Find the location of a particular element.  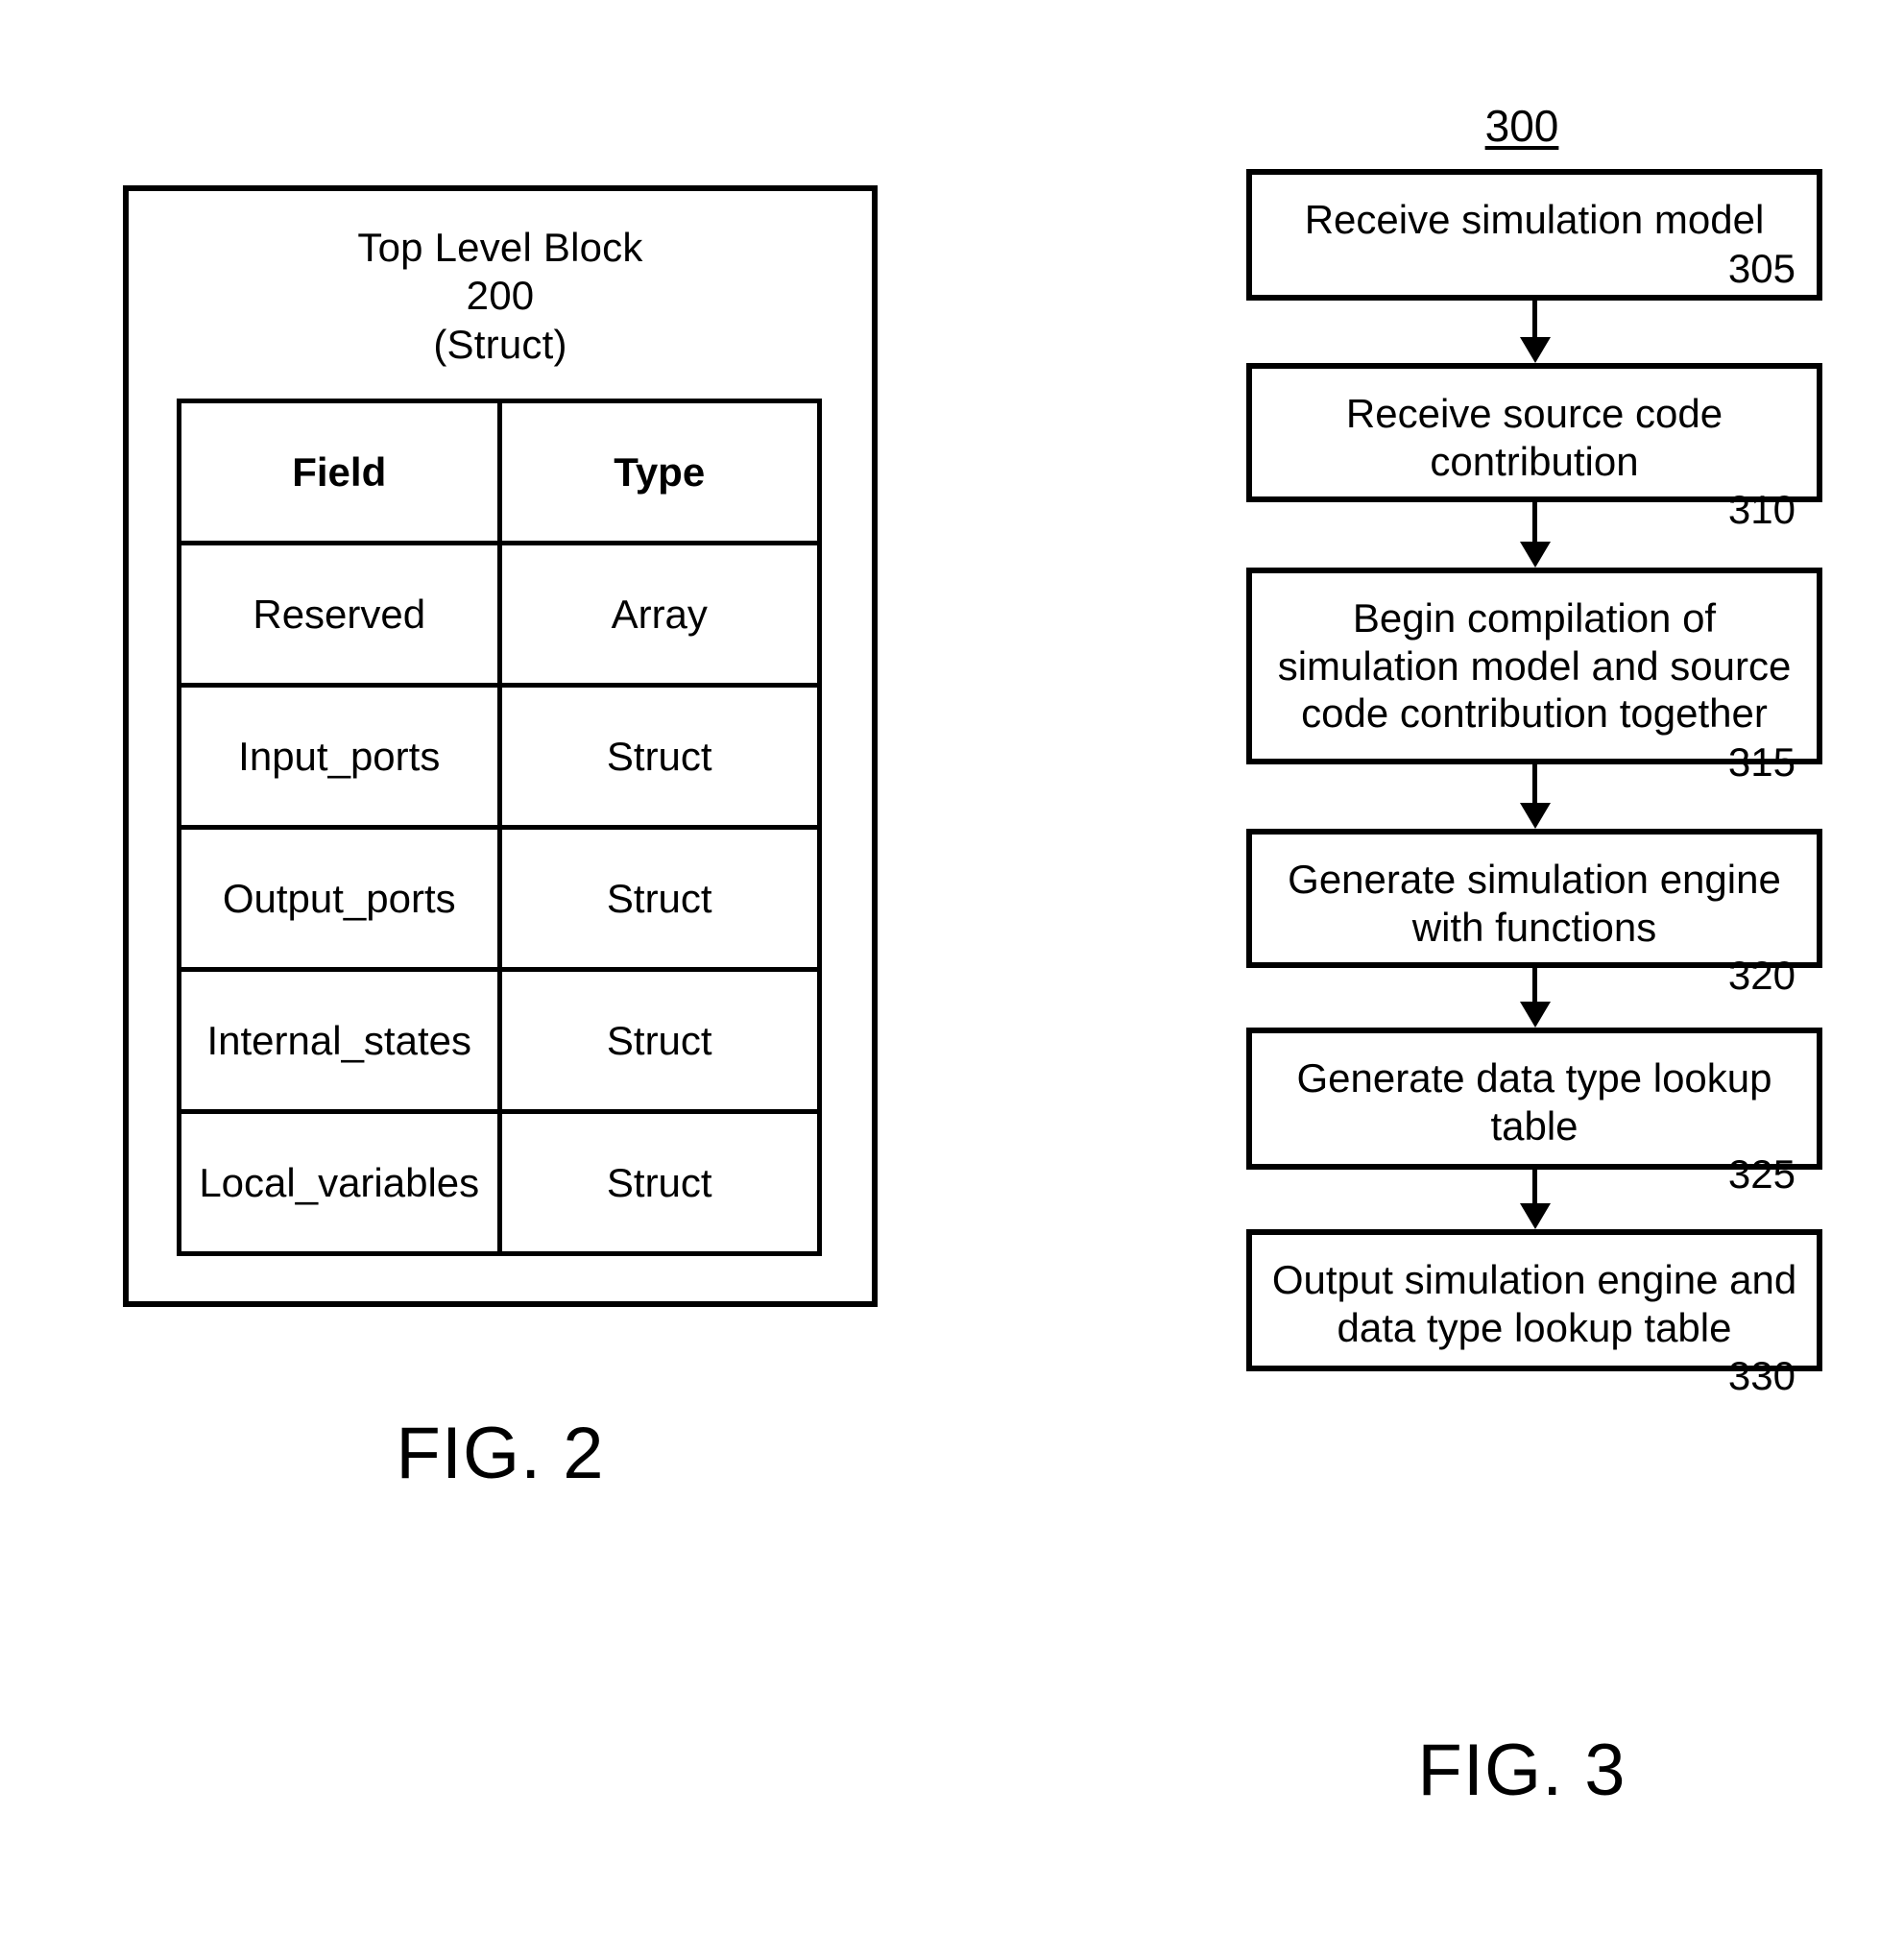

flow-step-315-text-line-2: simulation model and source is located at coordinates (1535, 666).